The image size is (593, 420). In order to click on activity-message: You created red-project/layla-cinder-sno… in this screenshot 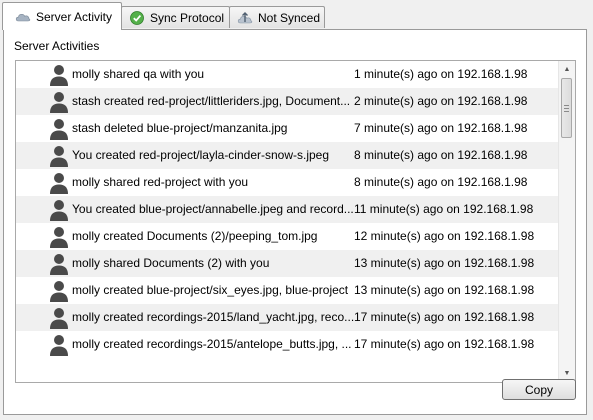, I will do `click(201, 155)`.